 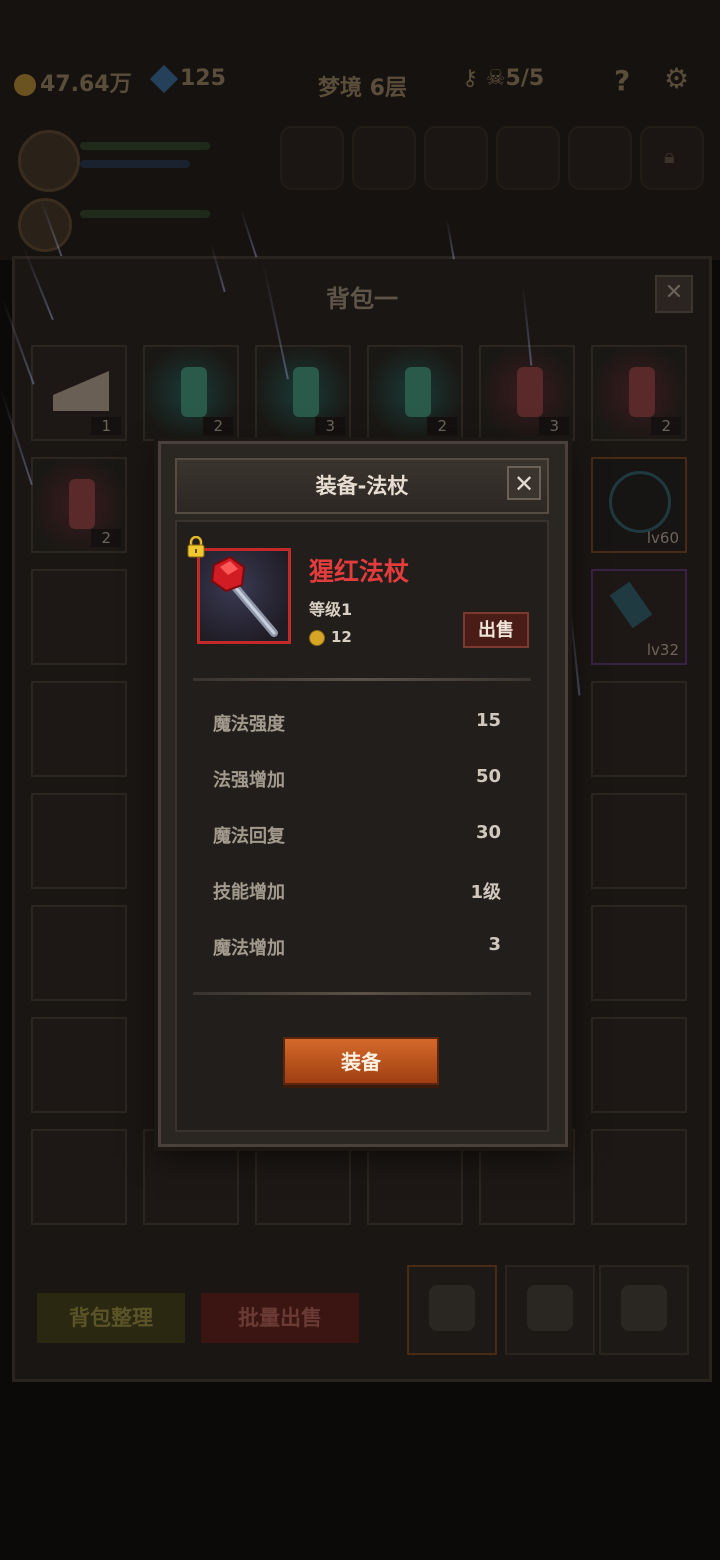 I want to click on pet-hp-bar, so click(x=145, y=214).